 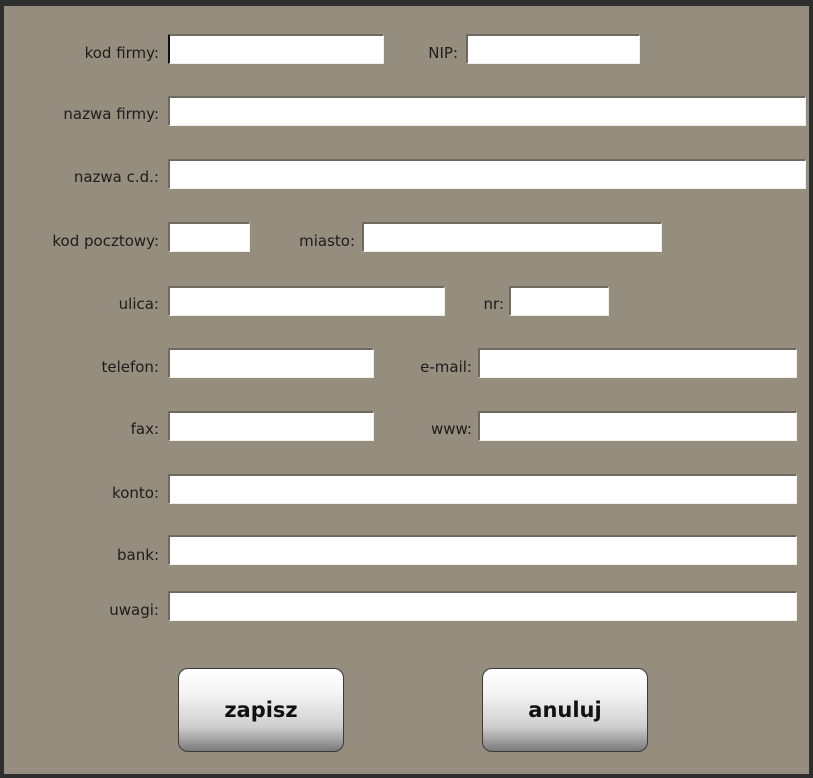 What do you see at coordinates (134, 610) in the screenshot?
I see `label-uwagi: uwagi:` at bounding box center [134, 610].